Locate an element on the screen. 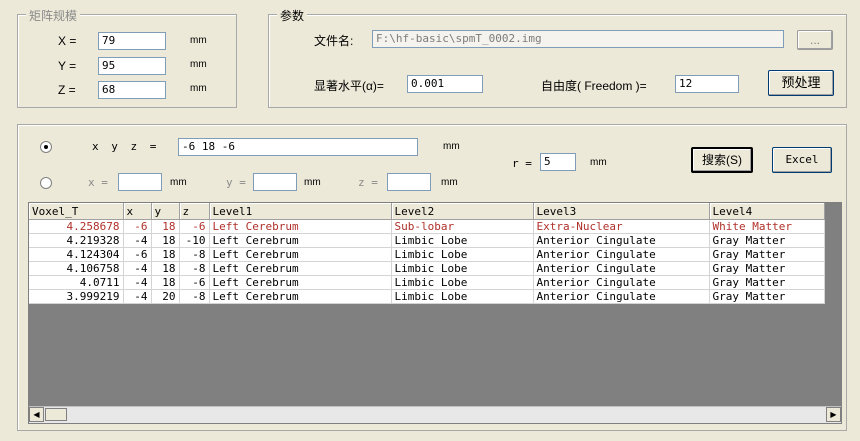 This screenshot has height=441, width=860. xyz-unit: mm is located at coordinates (451, 146).